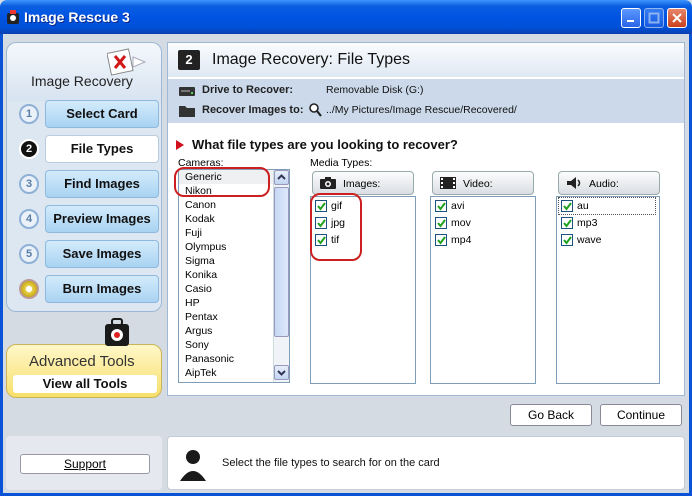 This screenshot has width=692, height=496. Describe the element at coordinates (29, 149) in the screenshot. I see `step-number: 2` at that location.